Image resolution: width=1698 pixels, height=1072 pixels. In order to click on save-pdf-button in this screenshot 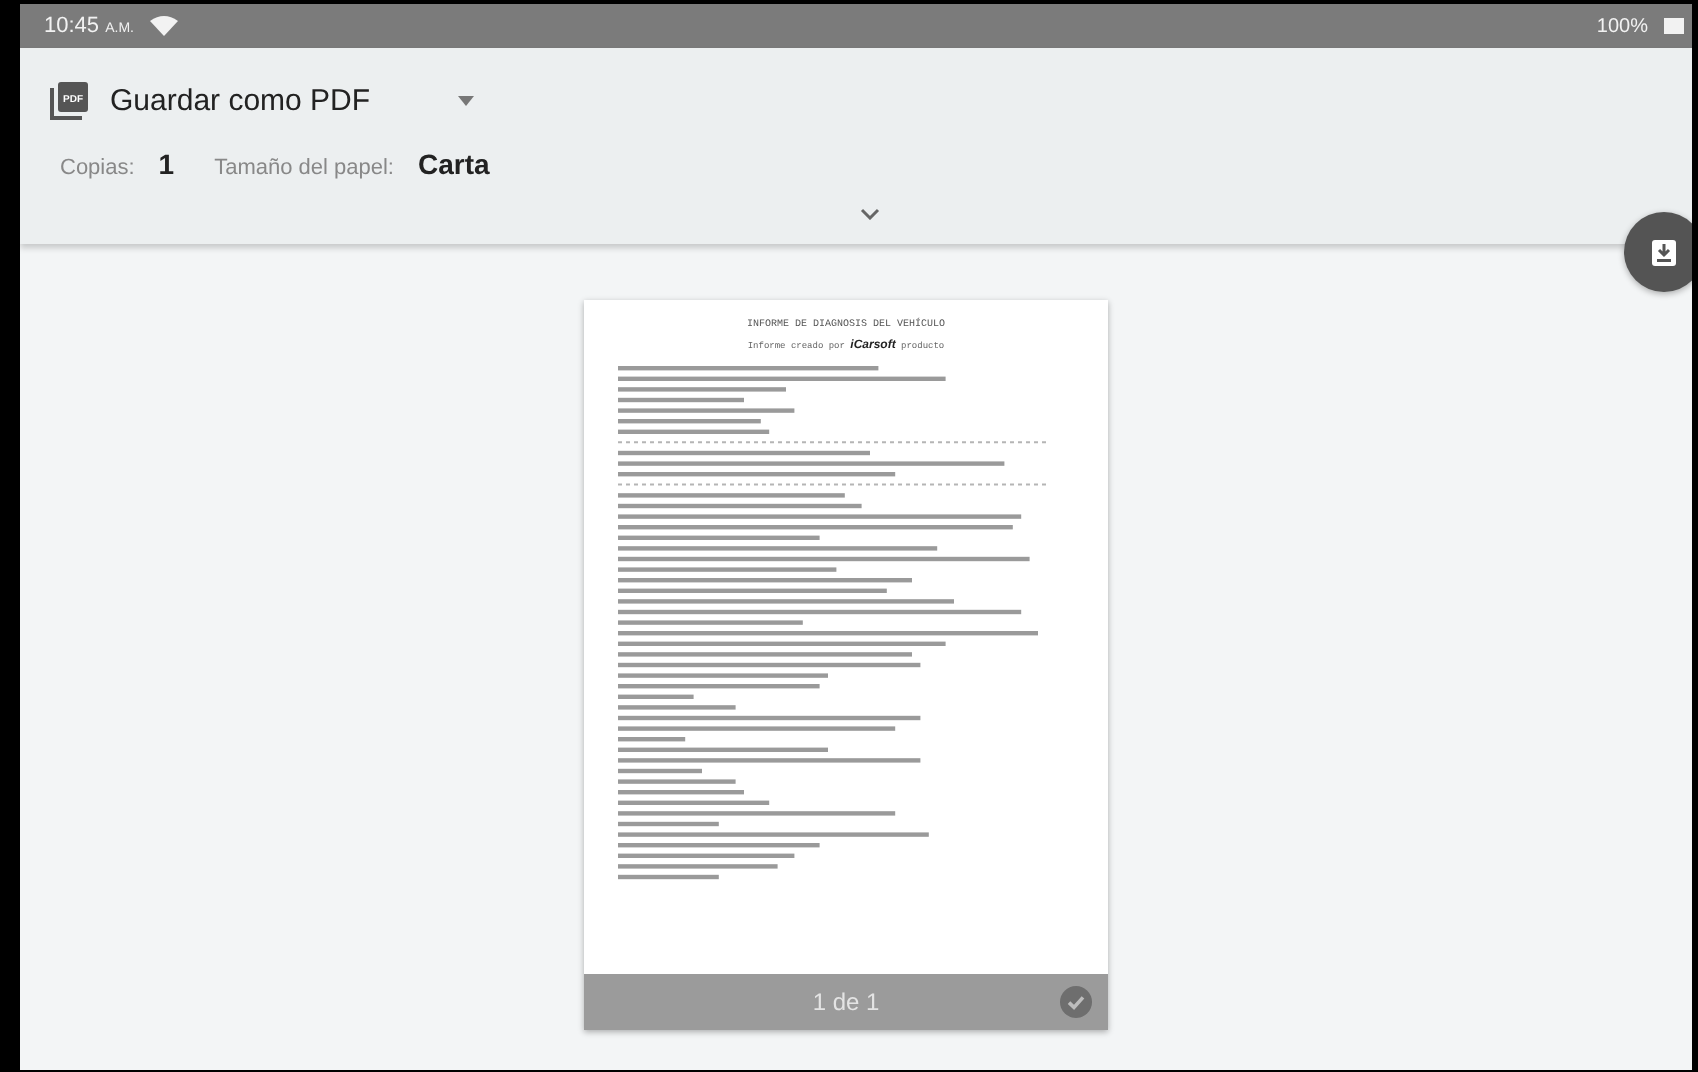, I will do `click(1658, 252)`.